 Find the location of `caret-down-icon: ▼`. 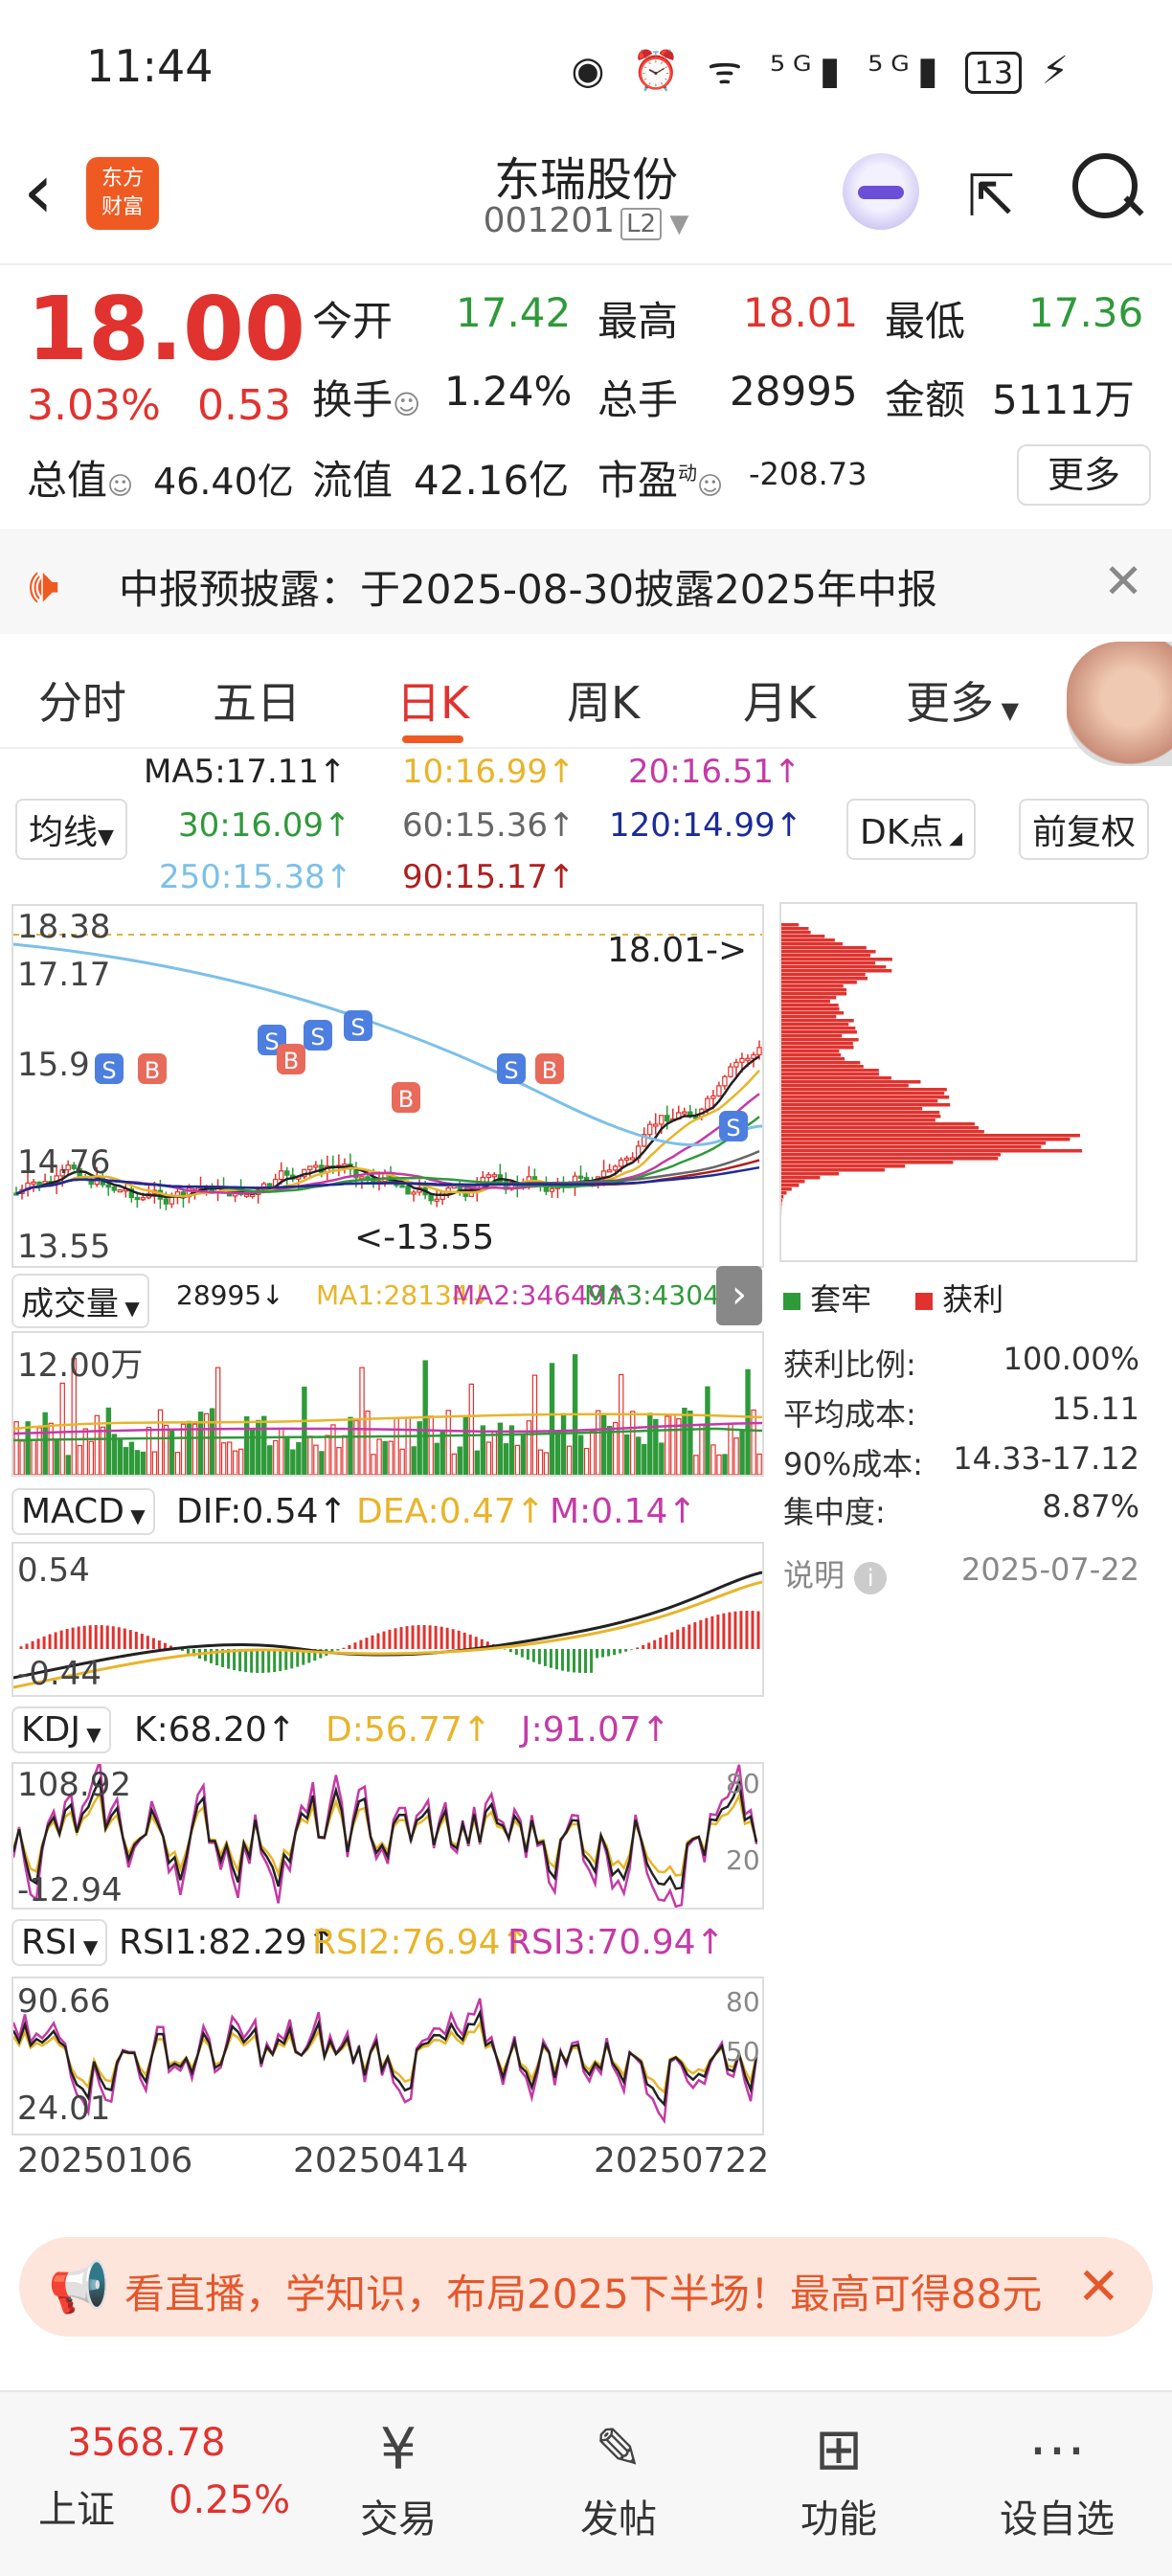

caret-down-icon: ▼ is located at coordinates (1007, 710).